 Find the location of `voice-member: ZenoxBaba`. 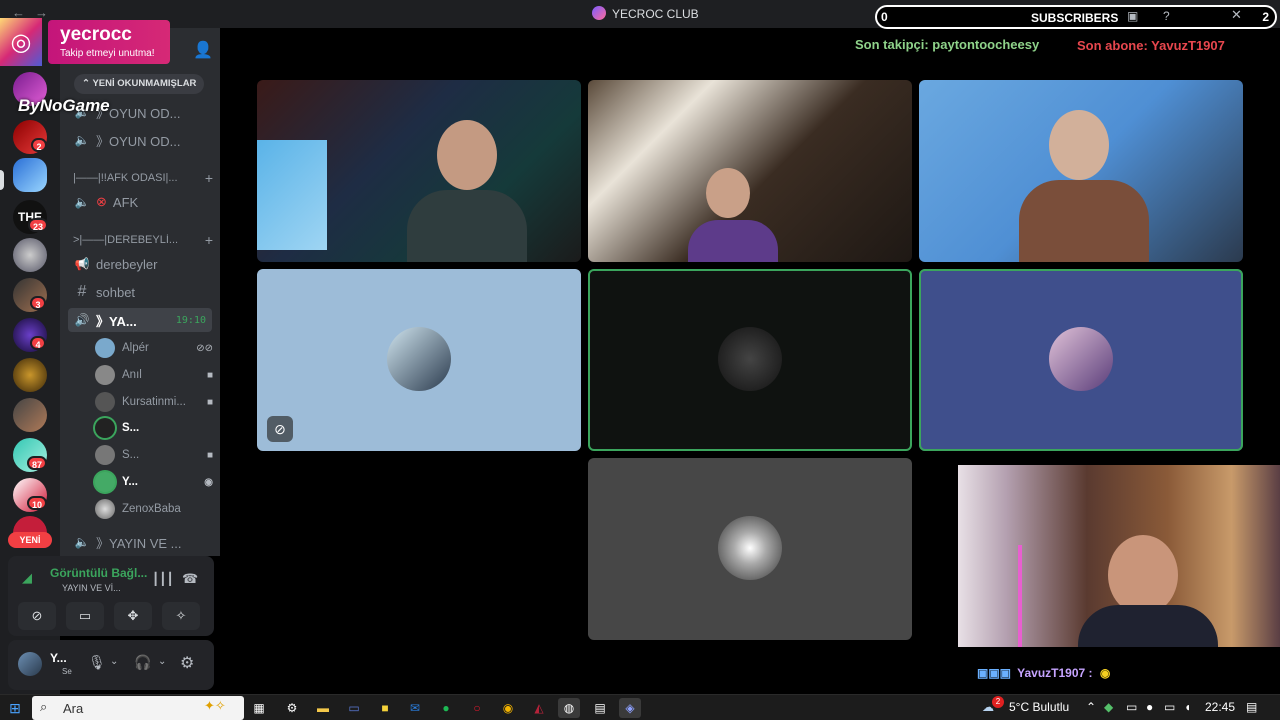

voice-member: ZenoxBaba is located at coordinates (154, 509).